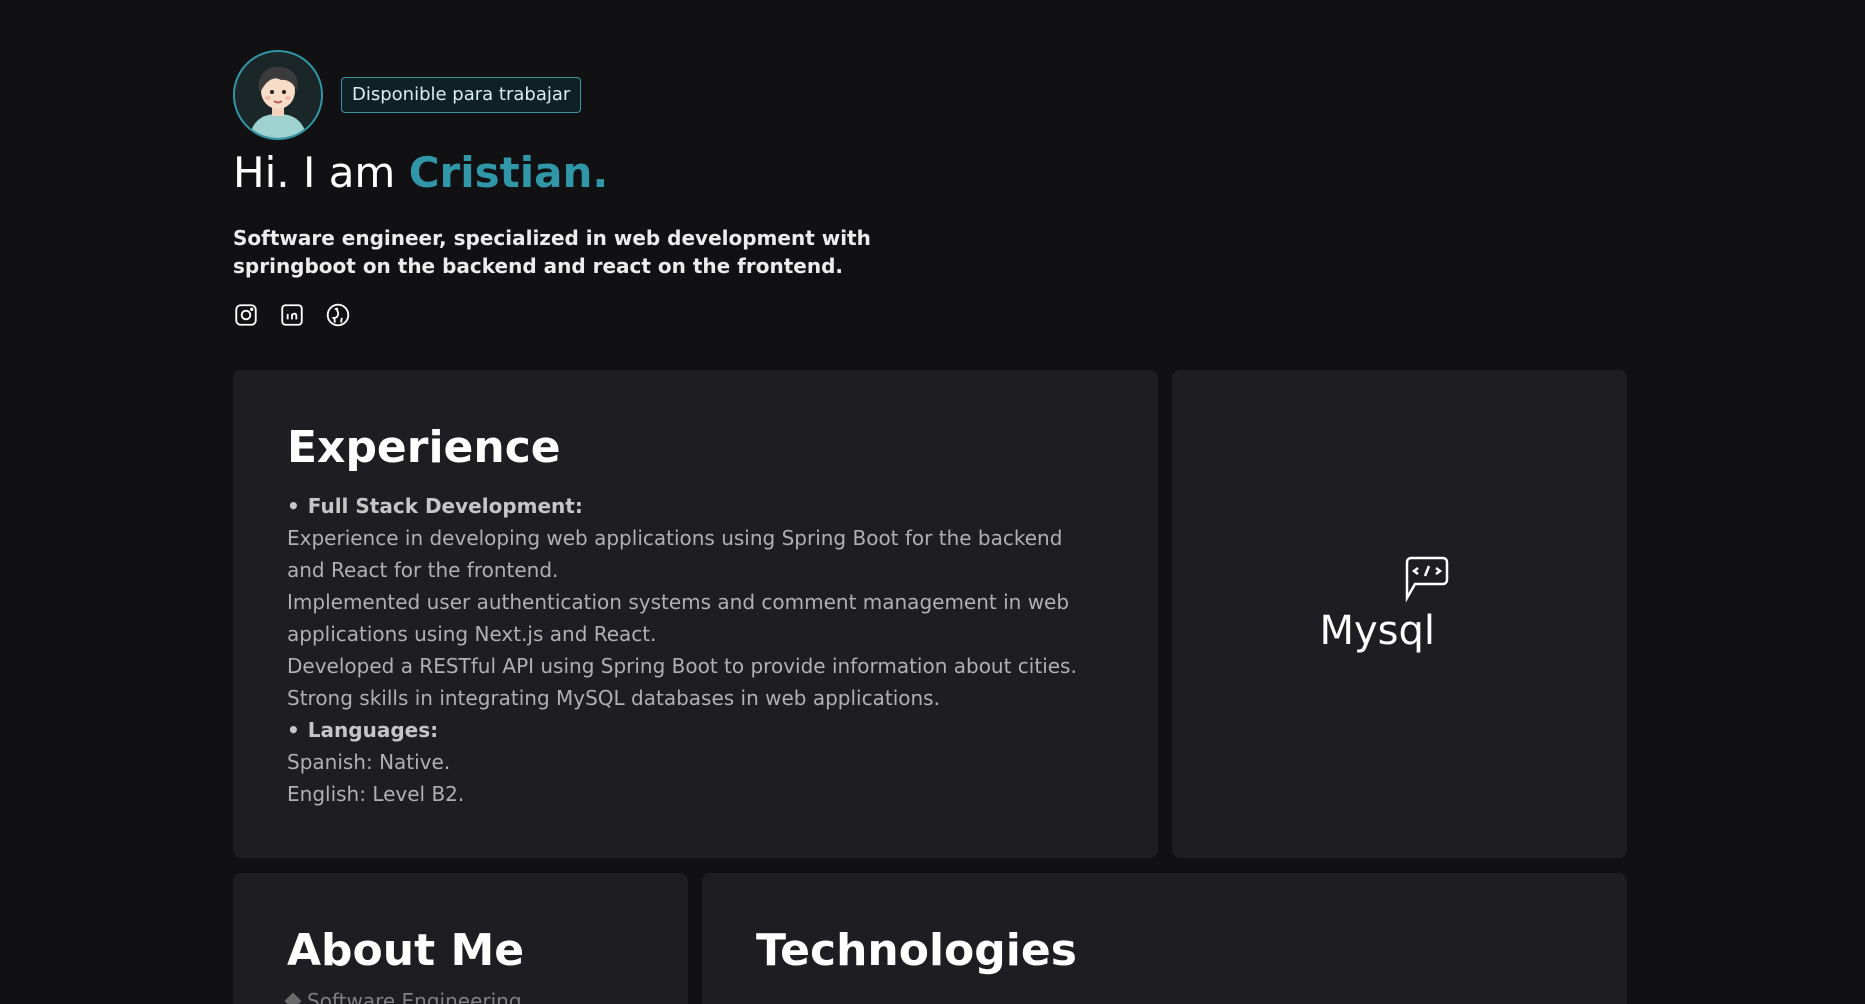  What do you see at coordinates (424, 447) in the screenshot?
I see `experience-title: Experience` at bounding box center [424, 447].